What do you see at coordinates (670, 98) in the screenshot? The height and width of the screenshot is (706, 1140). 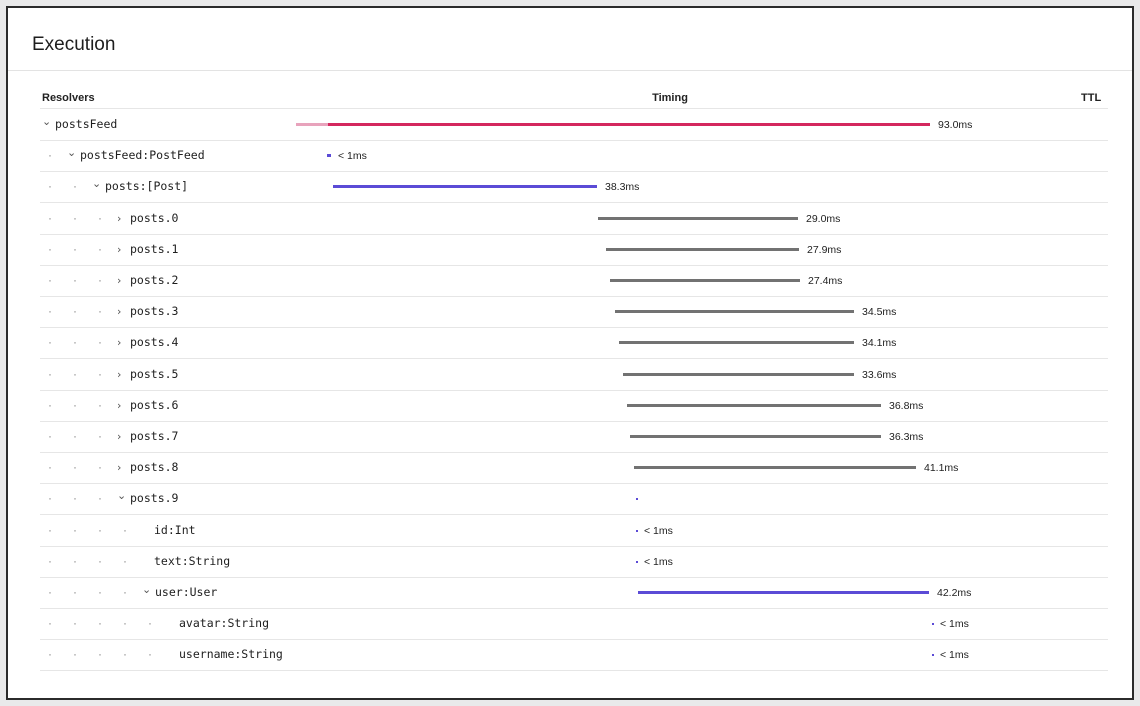 I see `column-header-timing: Timing` at bounding box center [670, 98].